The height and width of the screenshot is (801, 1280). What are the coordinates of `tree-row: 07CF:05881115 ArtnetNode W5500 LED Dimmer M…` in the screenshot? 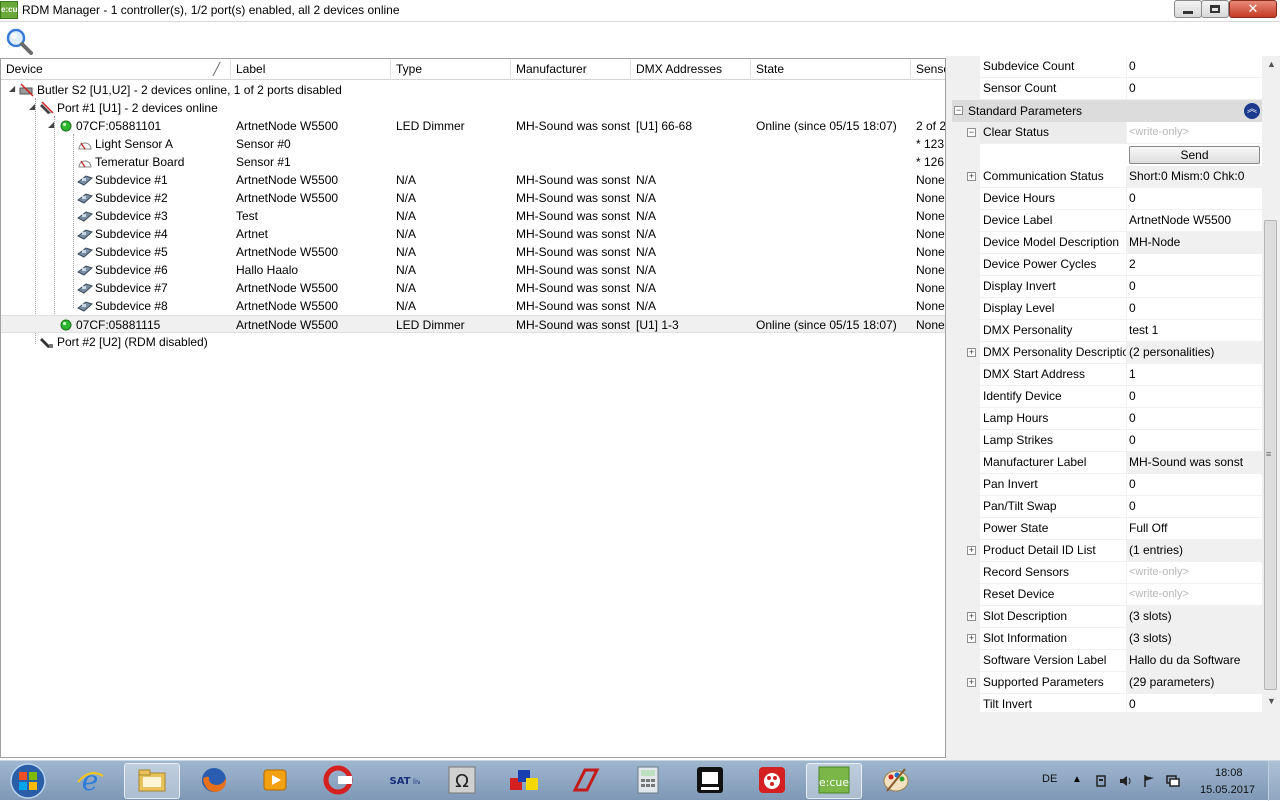 It's located at (473, 324).